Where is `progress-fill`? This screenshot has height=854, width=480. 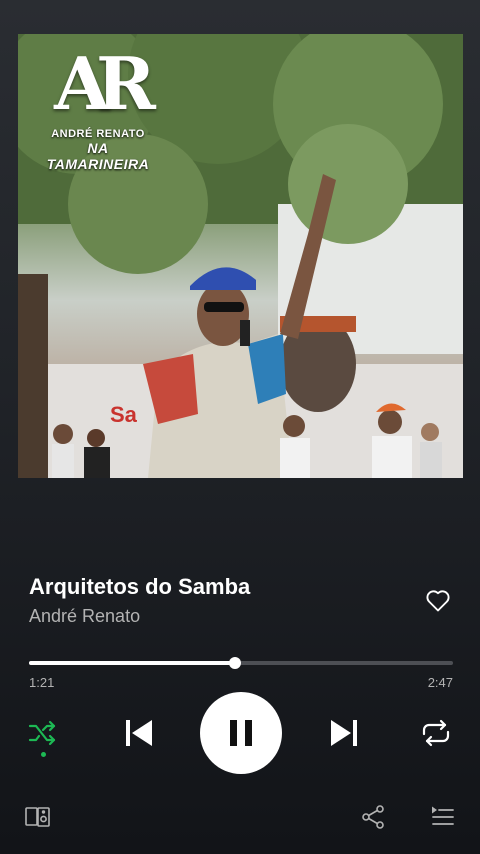 progress-fill is located at coordinates (132, 663).